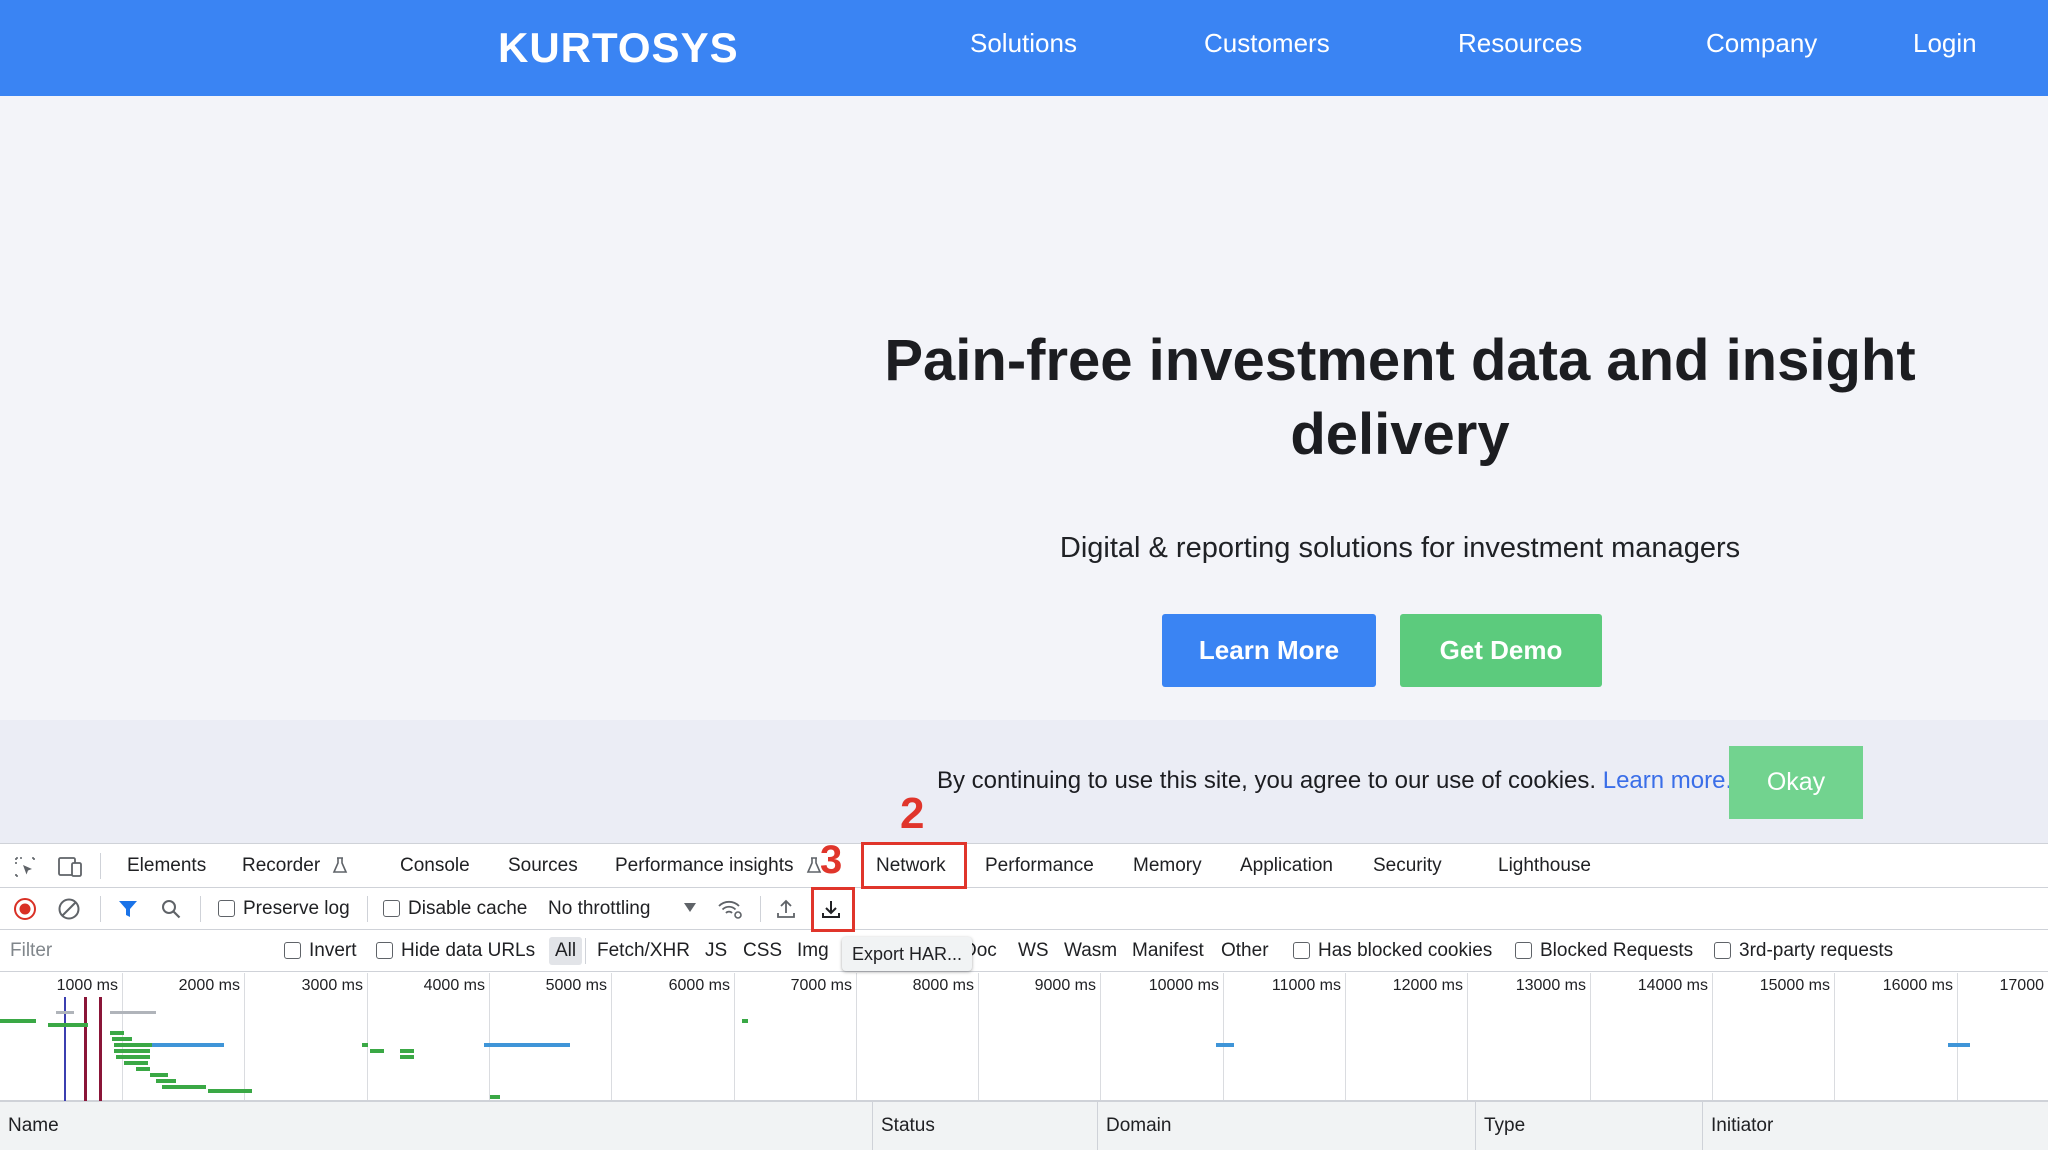 The width and height of the screenshot is (2048, 1150). Describe the element at coordinates (1796, 782) in the screenshot. I see `cookie-okay-button: Okay` at that location.